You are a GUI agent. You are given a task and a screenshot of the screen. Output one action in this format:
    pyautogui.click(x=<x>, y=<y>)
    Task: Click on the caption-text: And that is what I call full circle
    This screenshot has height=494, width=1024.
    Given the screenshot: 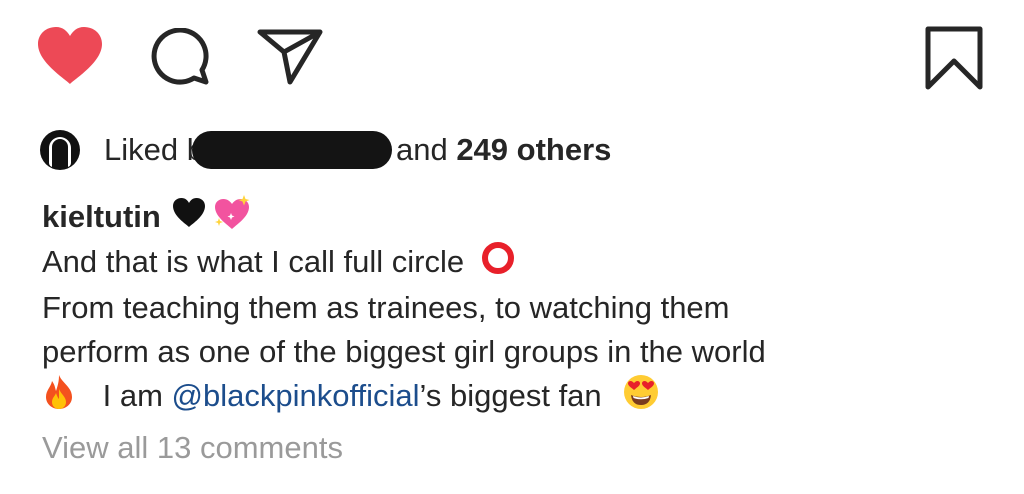 What is the action you would take?
    pyautogui.click(x=253, y=261)
    